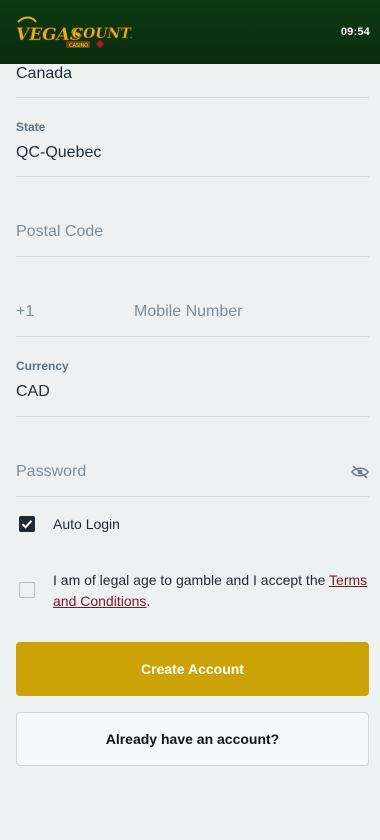  Describe the element at coordinates (192, 457) in the screenshot. I see `password-field: Password` at that location.